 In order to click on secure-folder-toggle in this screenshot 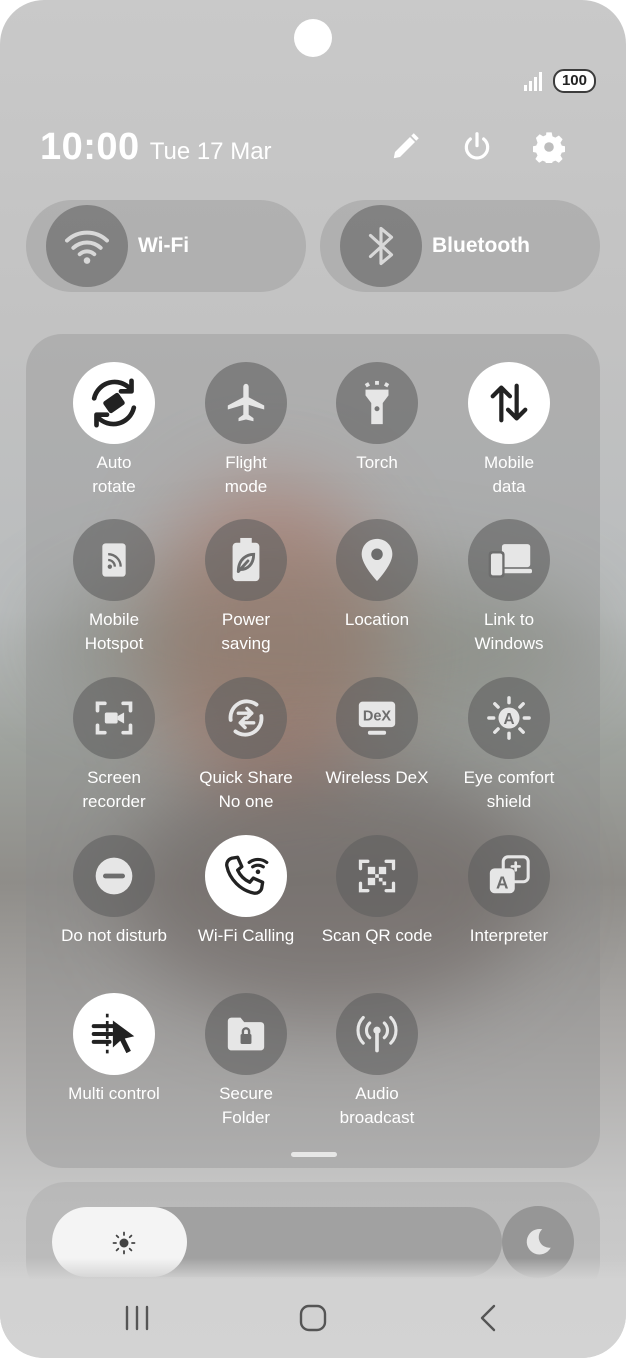, I will do `click(246, 1034)`.